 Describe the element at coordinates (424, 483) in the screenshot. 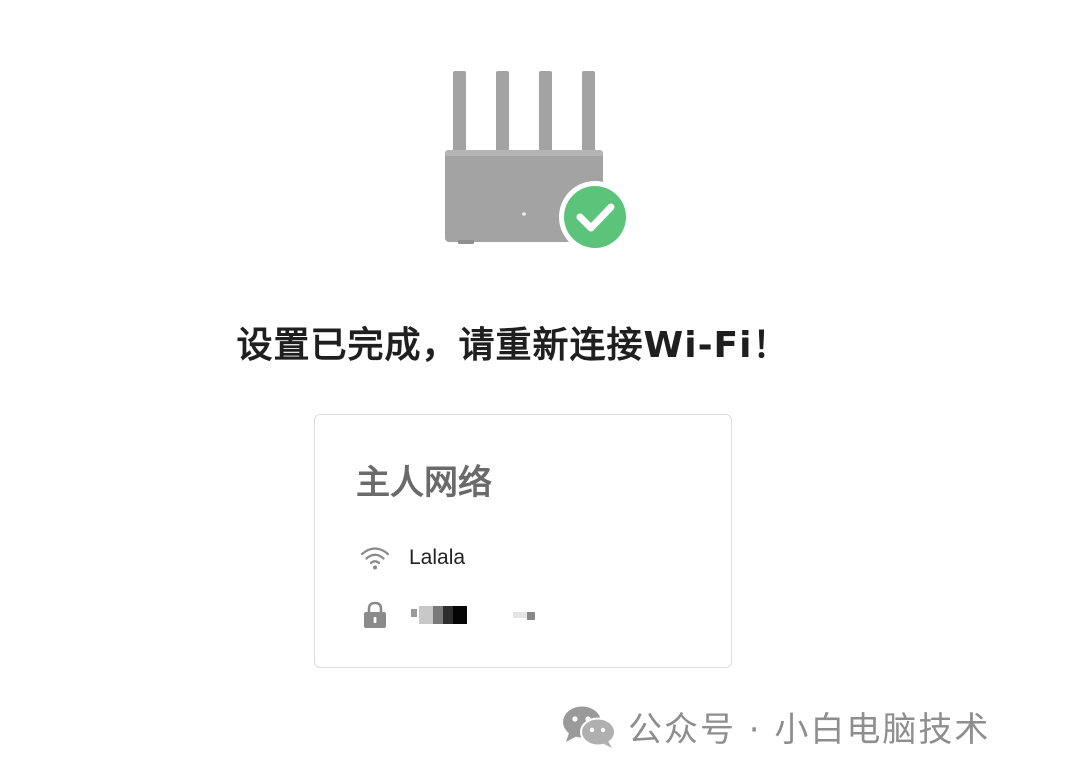

I see `network-card-title: 主人网络` at that location.